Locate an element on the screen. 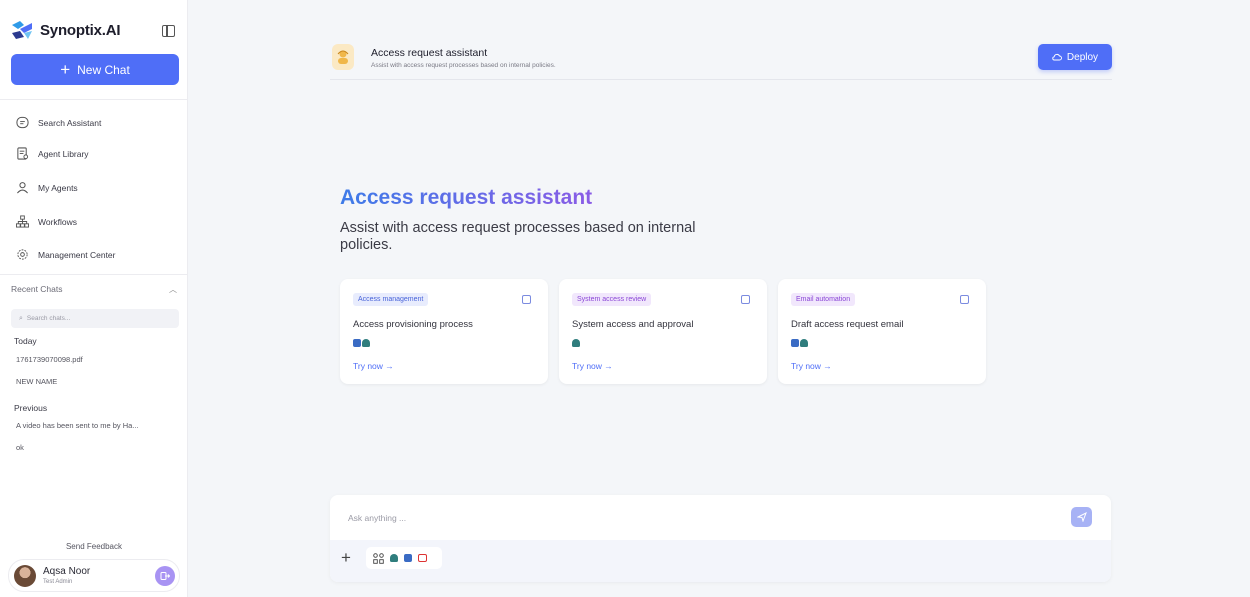  logout-button is located at coordinates (165, 576).